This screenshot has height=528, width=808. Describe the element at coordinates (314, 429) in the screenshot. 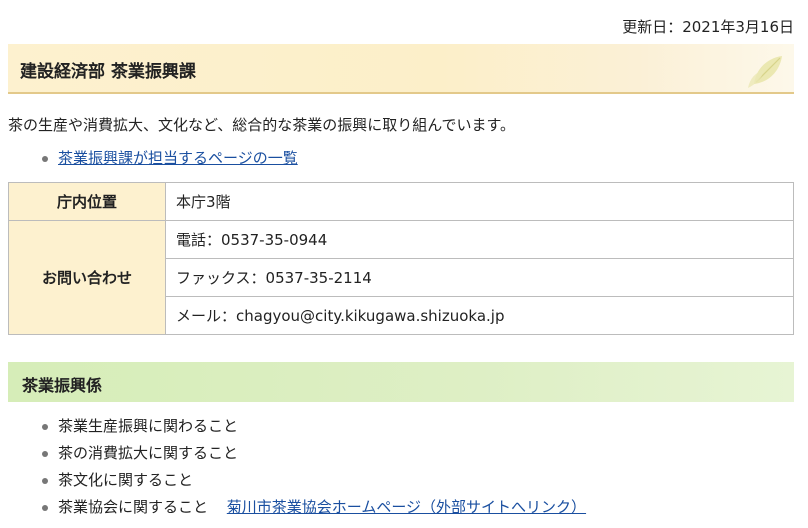

I see `list-item: 茶業生産振興に関わること` at that location.